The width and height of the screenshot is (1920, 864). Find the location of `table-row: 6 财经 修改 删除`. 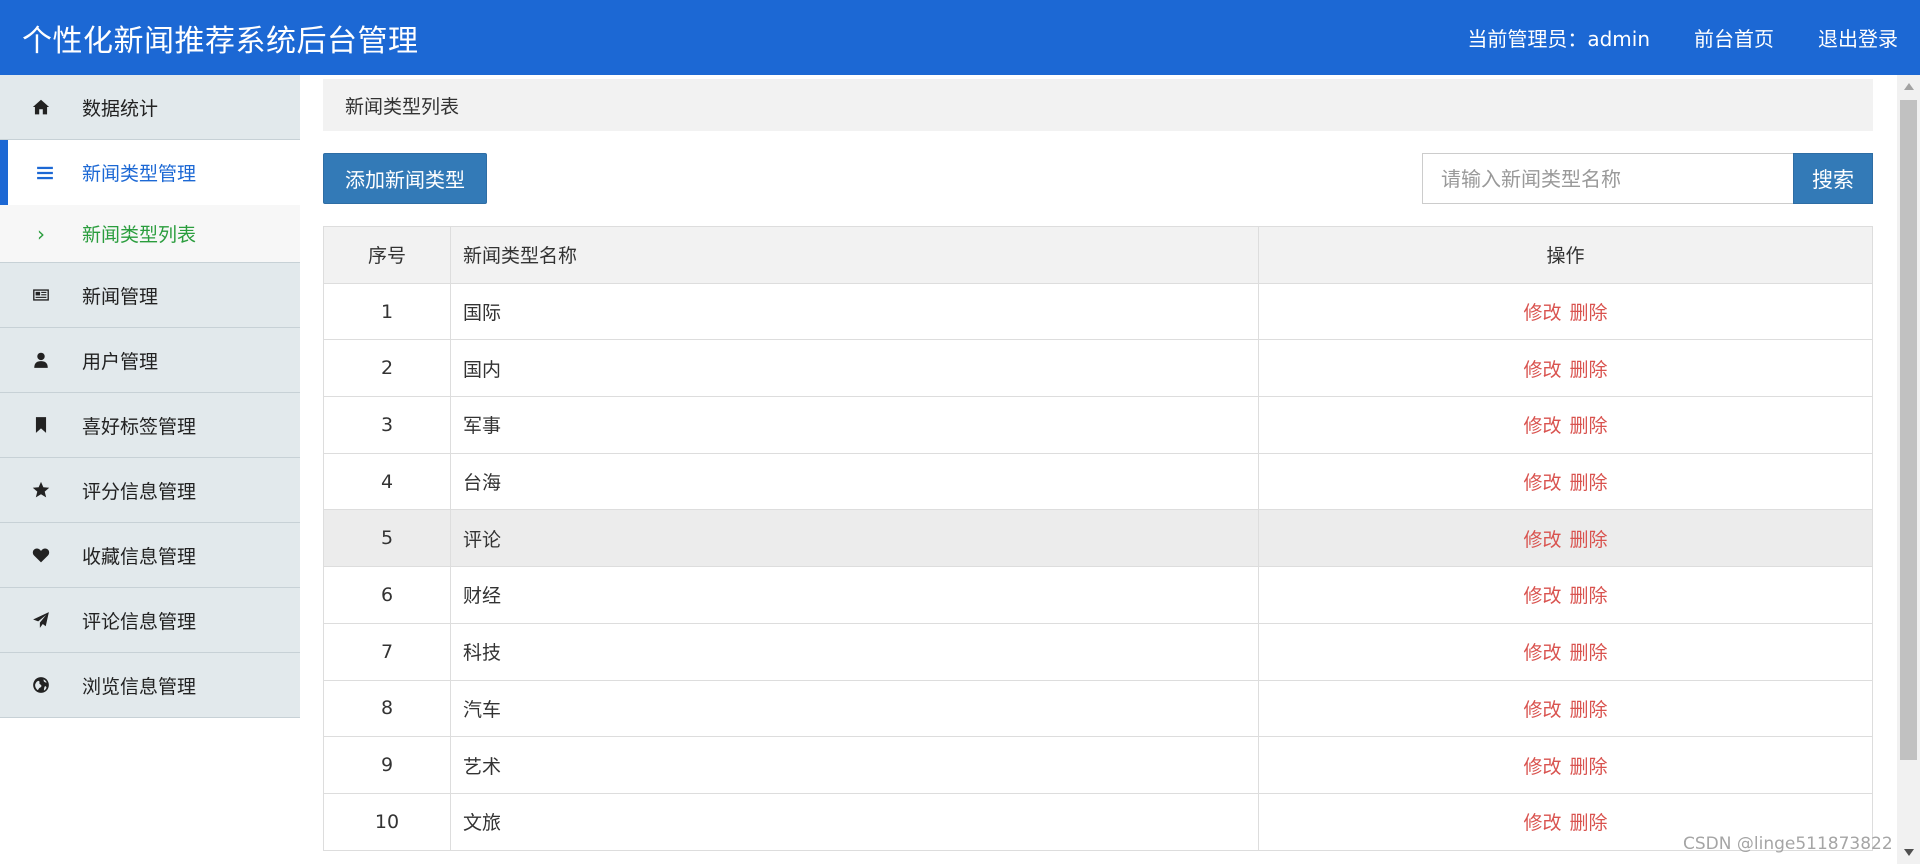

table-row: 6 财经 修改 删除 is located at coordinates (1098, 595).